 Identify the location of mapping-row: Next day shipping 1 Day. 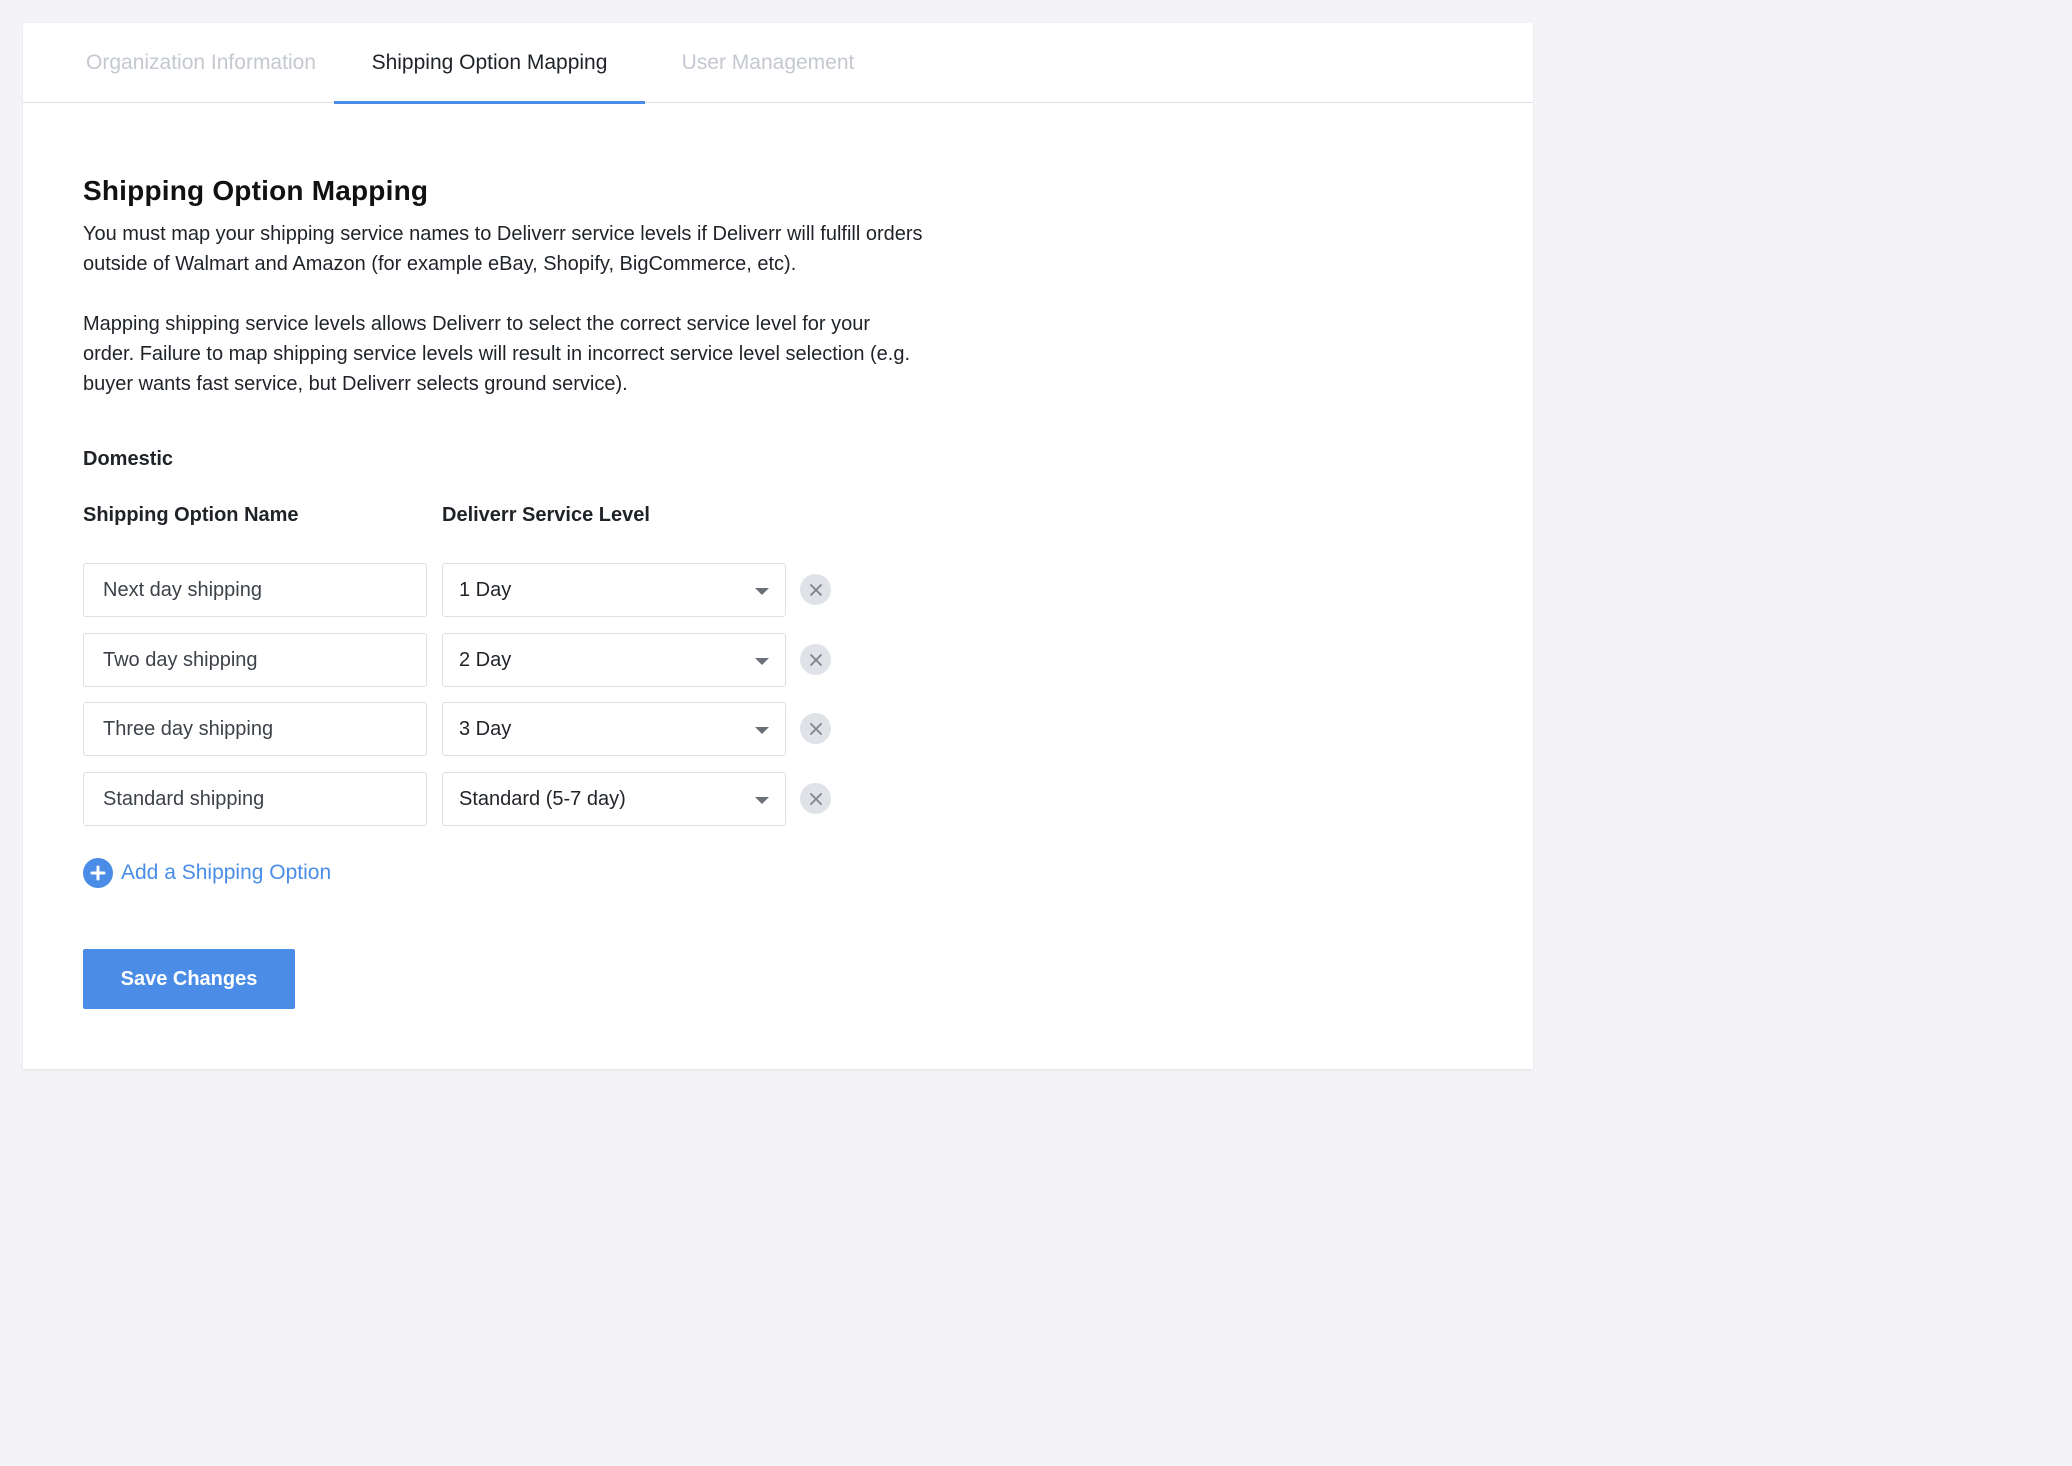
(463, 590).